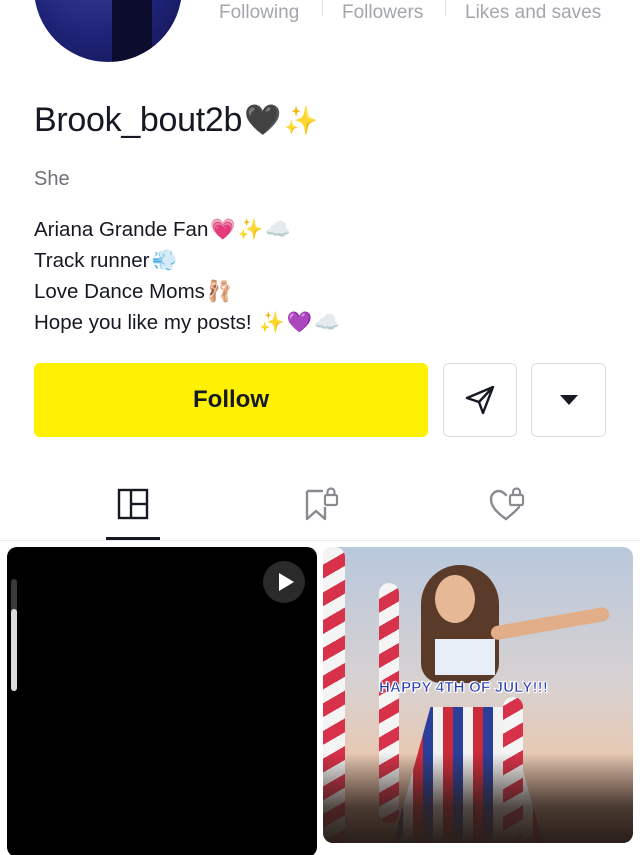 This screenshot has width=640, height=855. What do you see at coordinates (187, 260) in the screenshot?
I see `bio-line: Track runner💨` at bounding box center [187, 260].